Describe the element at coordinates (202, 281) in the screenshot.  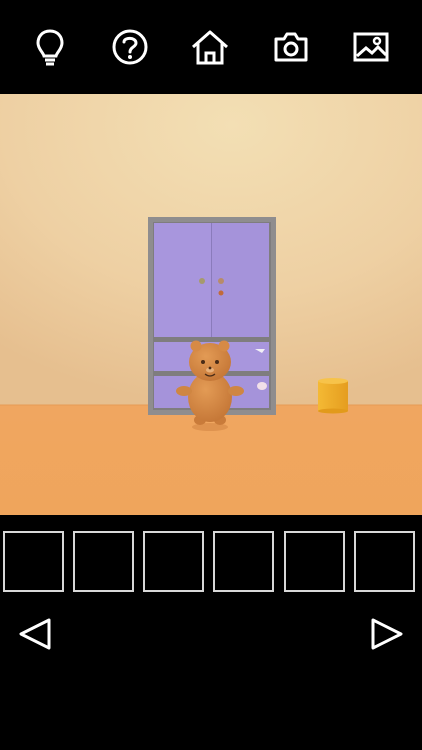
I see `door-knob-left` at that location.